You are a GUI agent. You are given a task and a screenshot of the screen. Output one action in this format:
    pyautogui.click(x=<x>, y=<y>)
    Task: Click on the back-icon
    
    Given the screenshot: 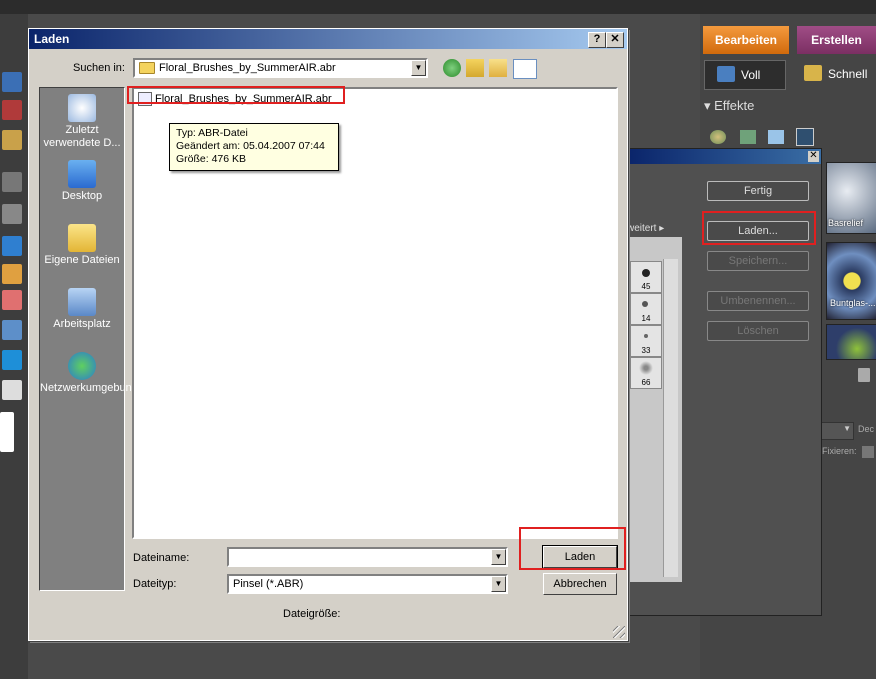 What is the action you would take?
    pyautogui.click(x=452, y=68)
    